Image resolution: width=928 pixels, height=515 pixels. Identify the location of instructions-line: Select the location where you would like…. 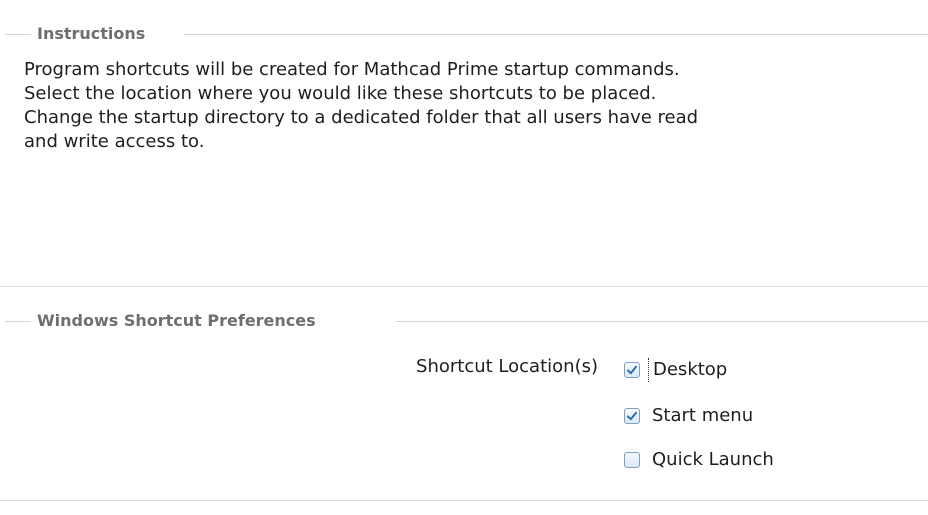
(340, 93).